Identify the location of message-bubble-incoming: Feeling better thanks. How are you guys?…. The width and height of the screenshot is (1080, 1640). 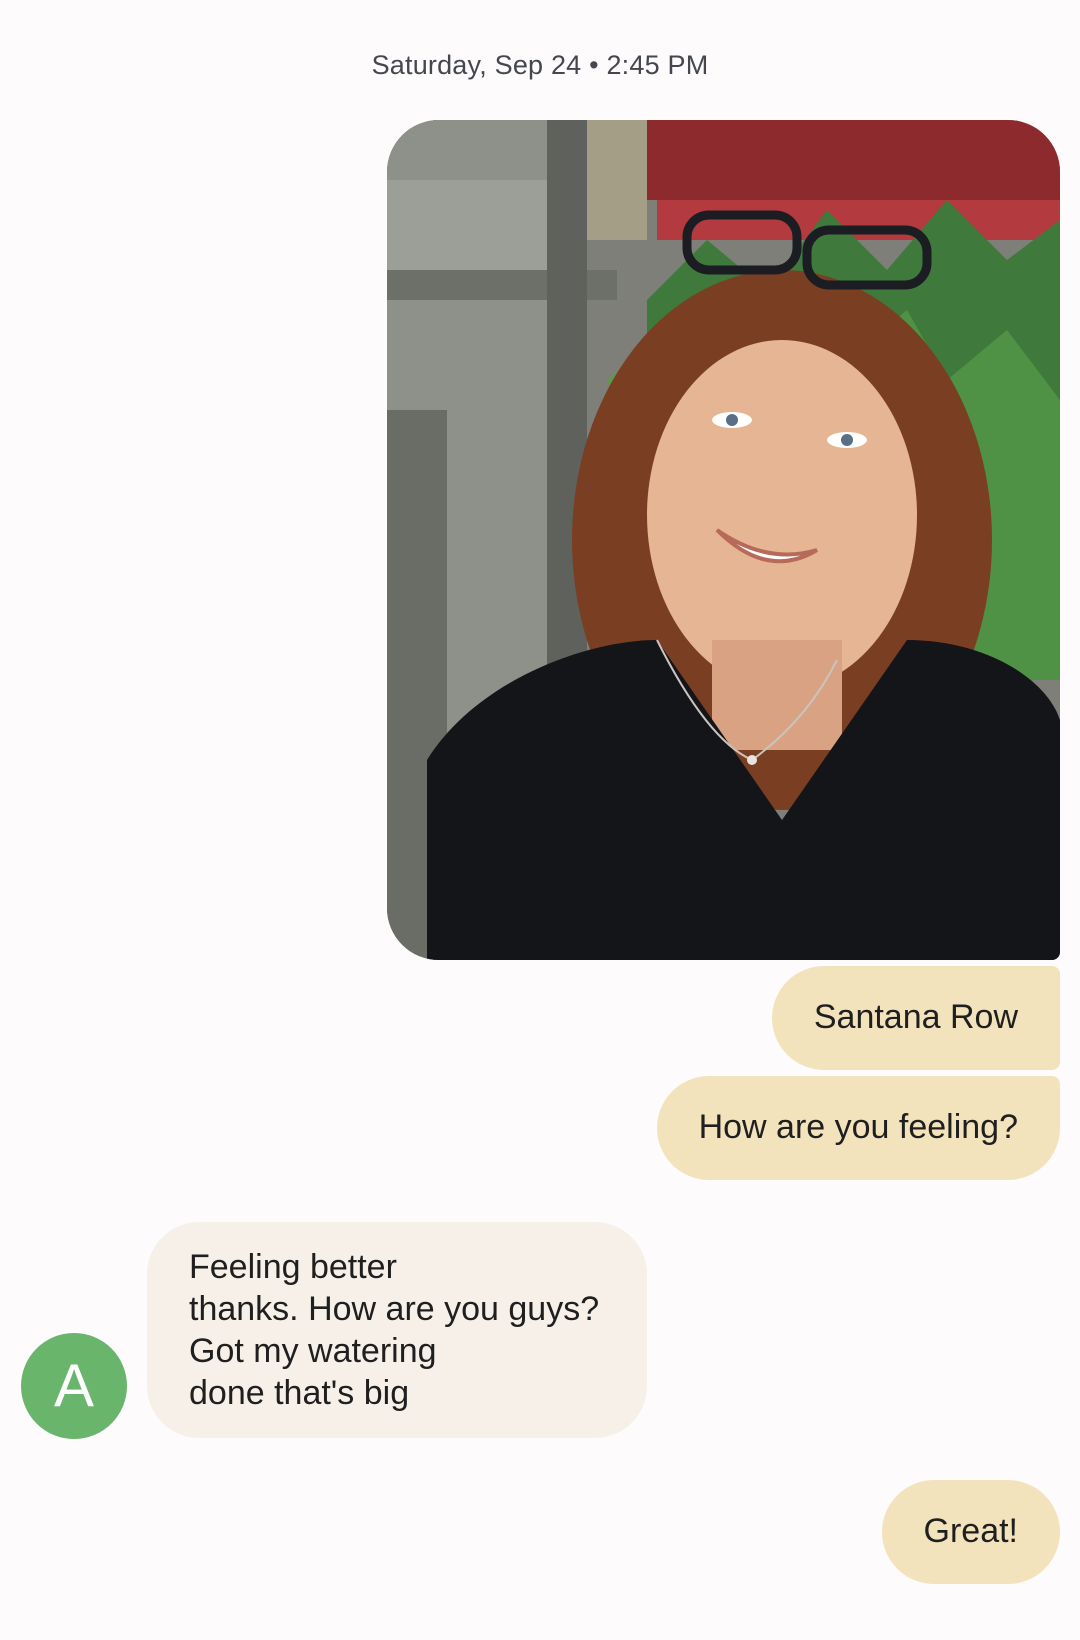
(397, 1330).